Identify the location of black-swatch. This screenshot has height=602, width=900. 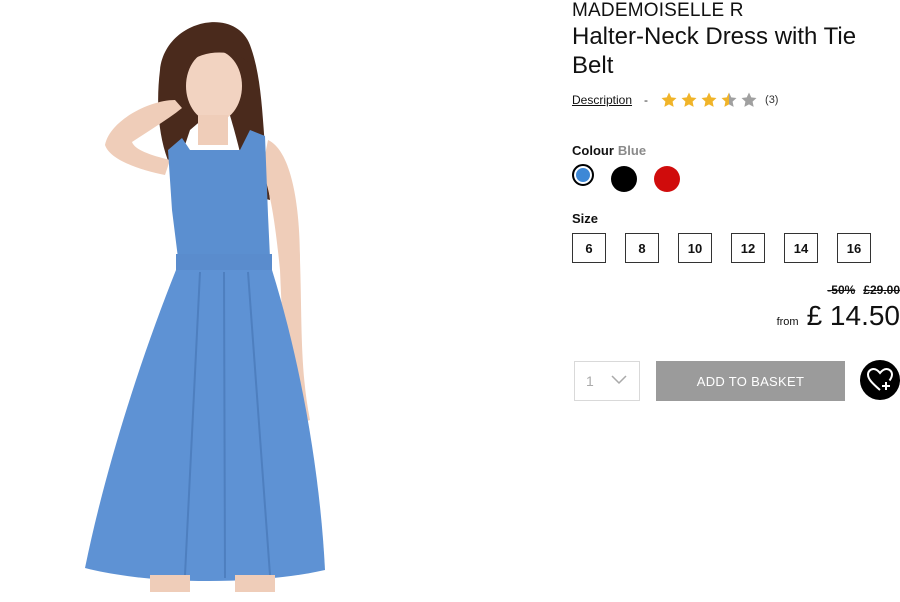
(624, 179).